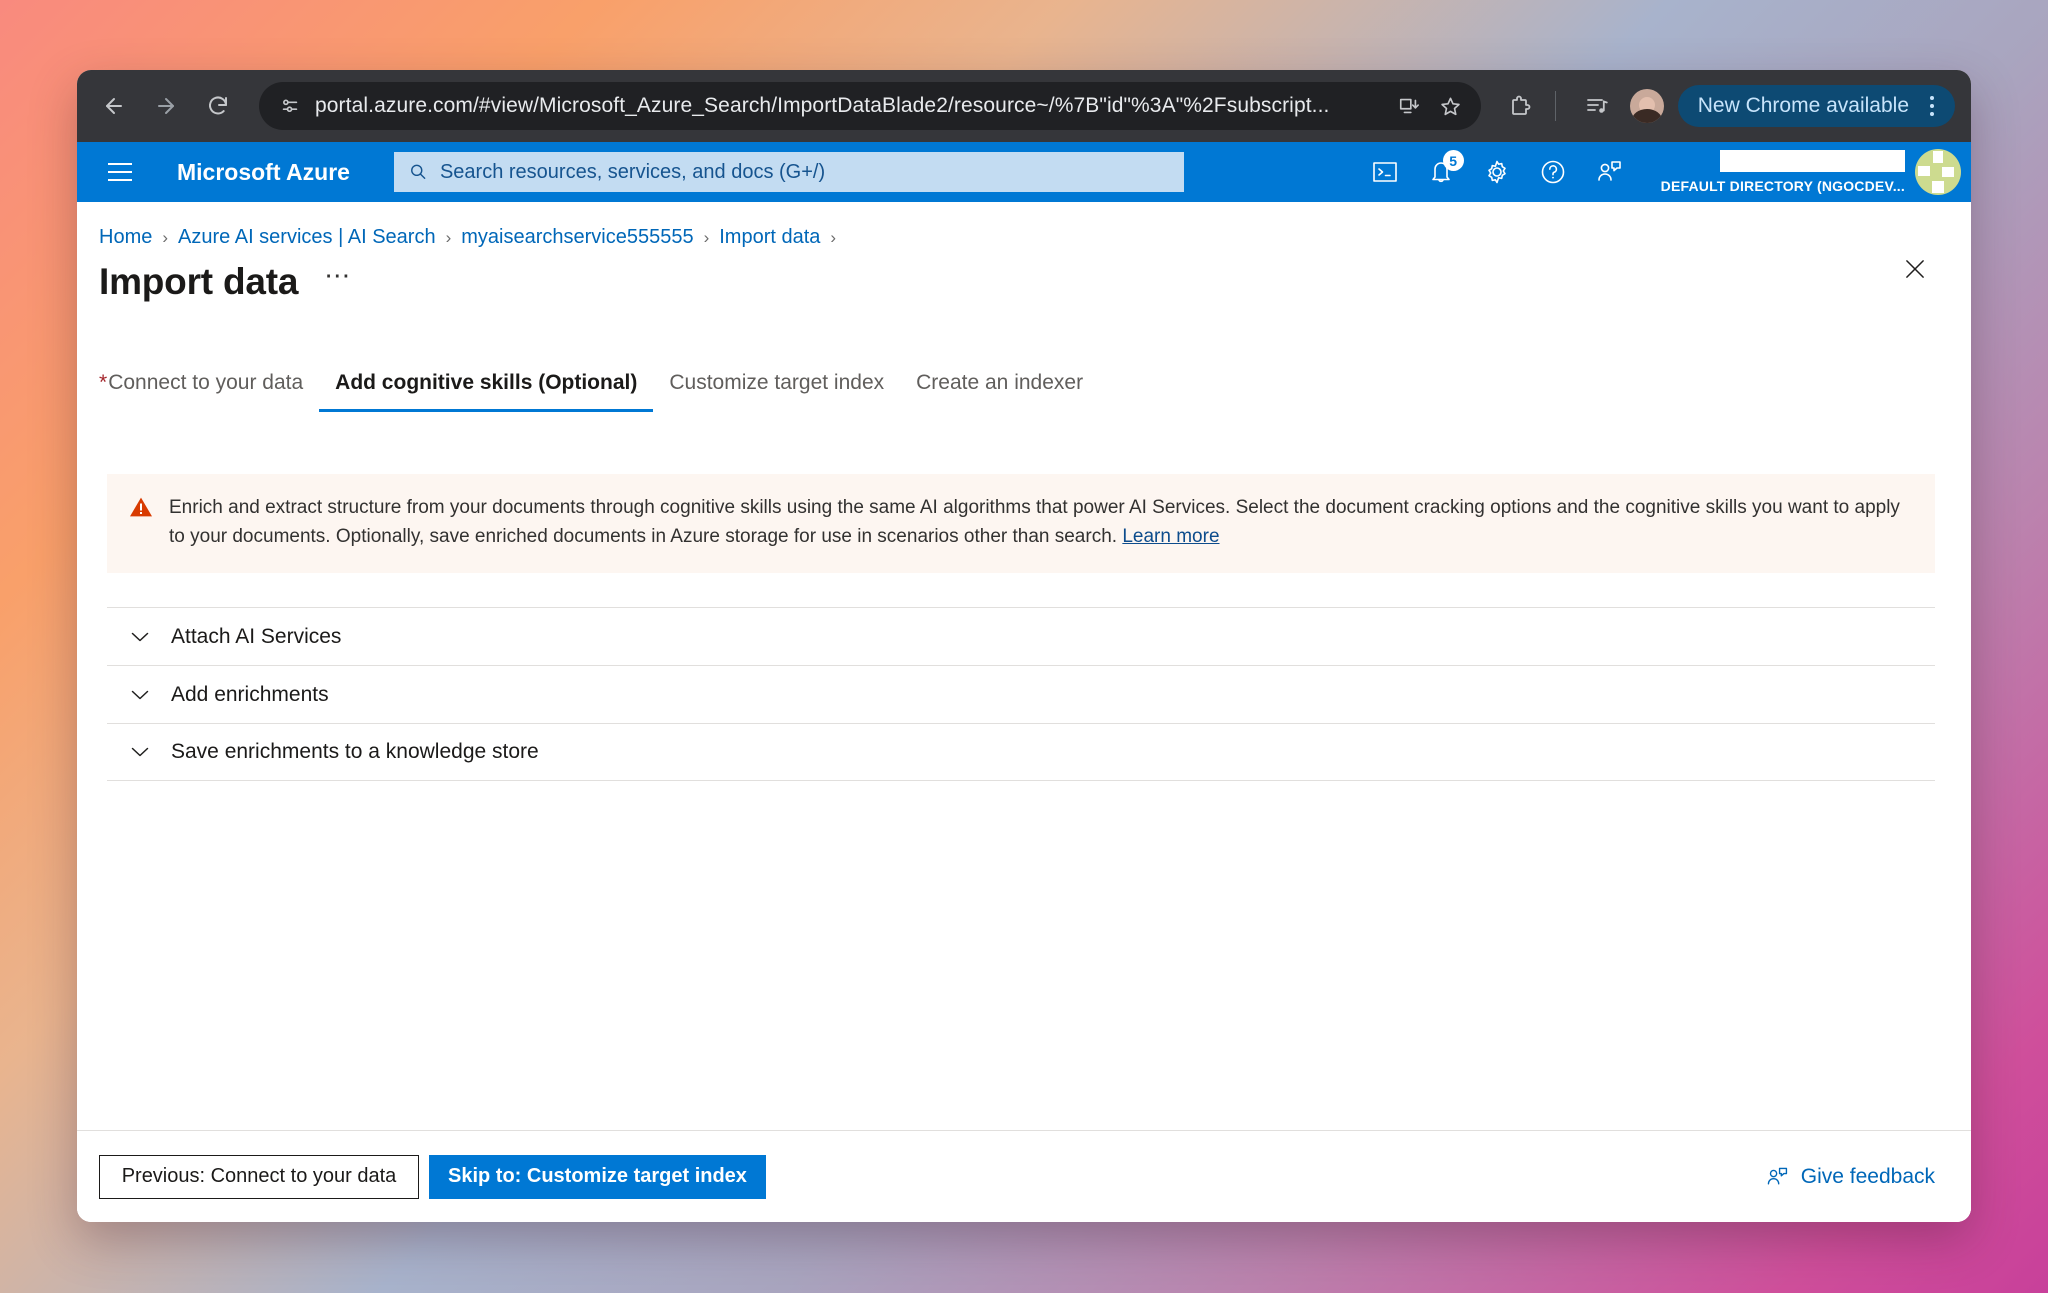  Describe the element at coordinates (1021, 636) in the screenshot. I see `accordion-attach-ai-services: Attach AI Services` at that location.